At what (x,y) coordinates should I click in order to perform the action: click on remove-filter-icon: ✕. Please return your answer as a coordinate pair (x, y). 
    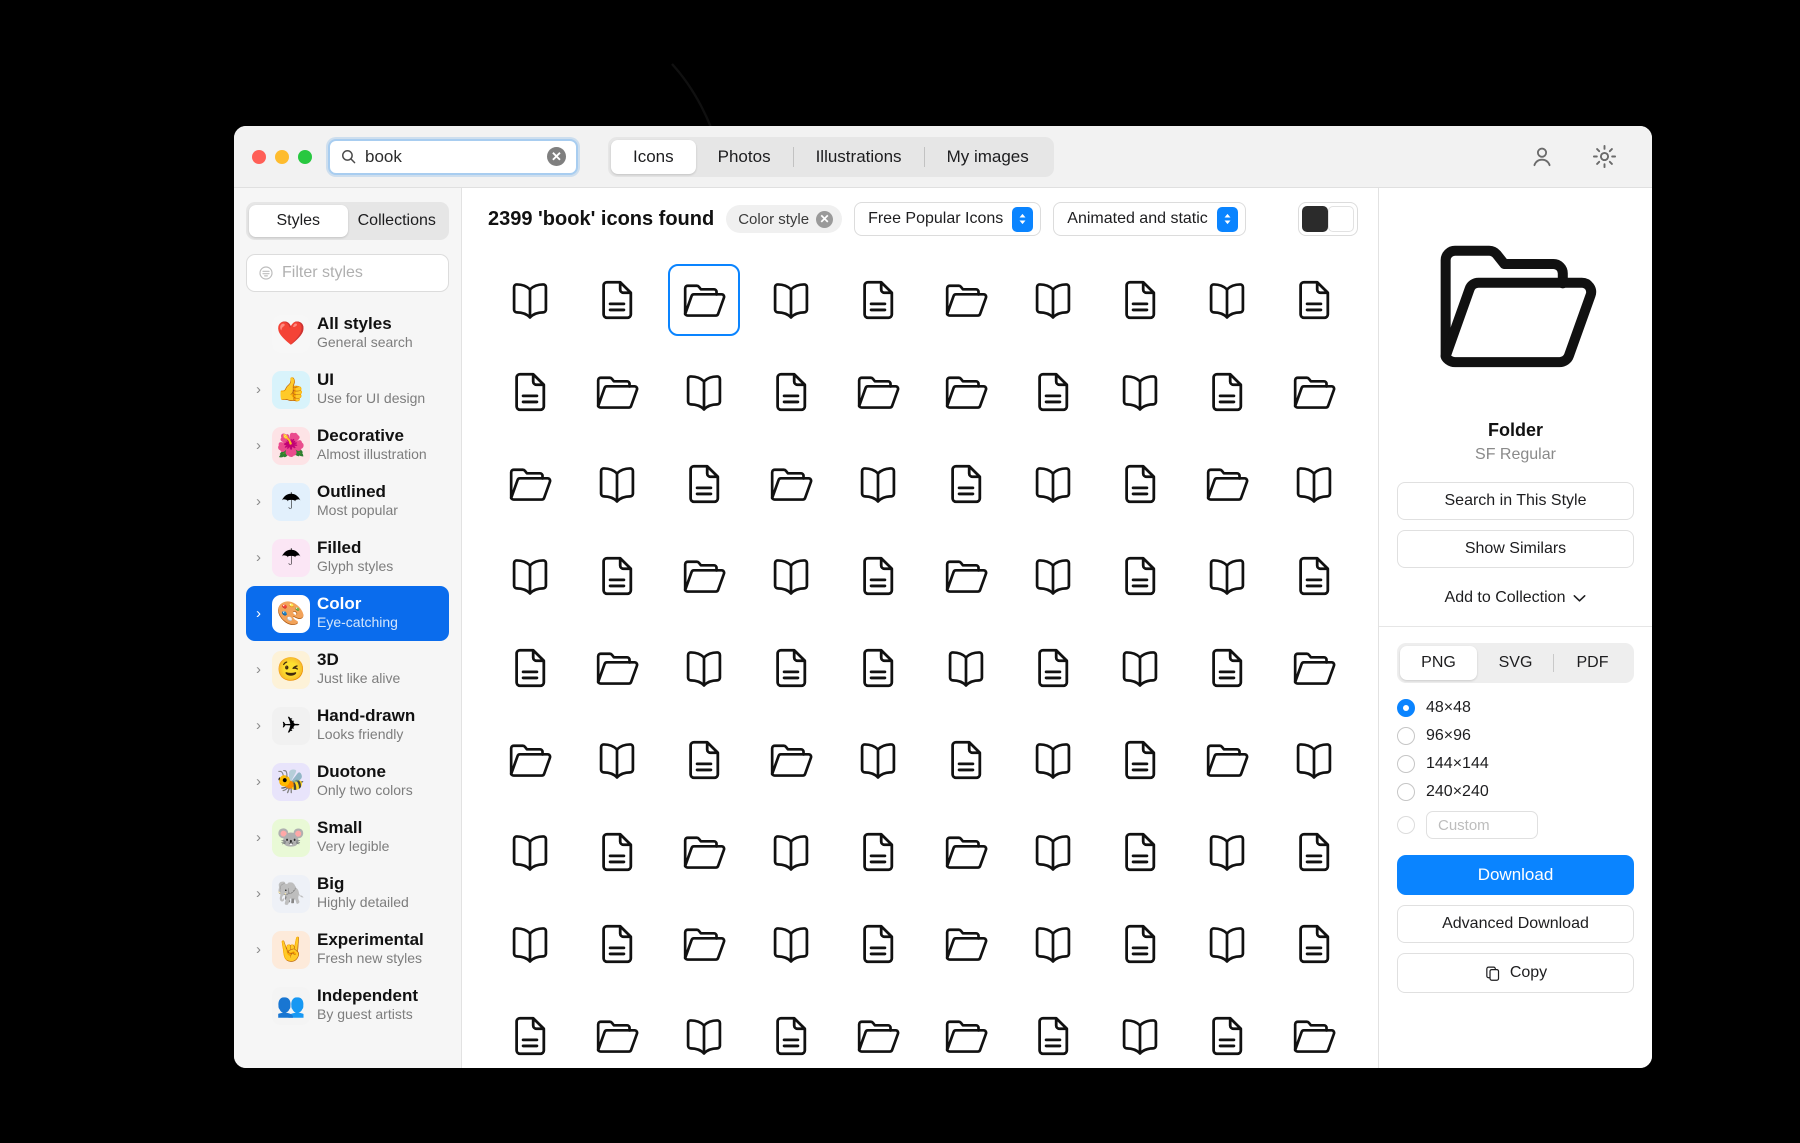
    Looking at the image, I should click on (825, 219).